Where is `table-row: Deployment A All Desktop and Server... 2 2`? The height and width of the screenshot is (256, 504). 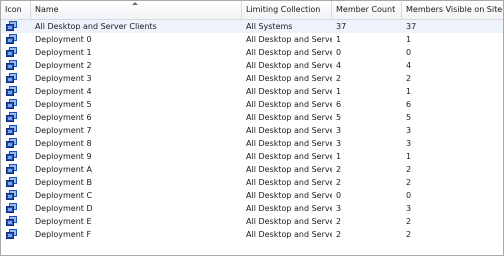
table-row: Deployment A All Desktop and Server... 2 2 is located at coordinates (252, 169).